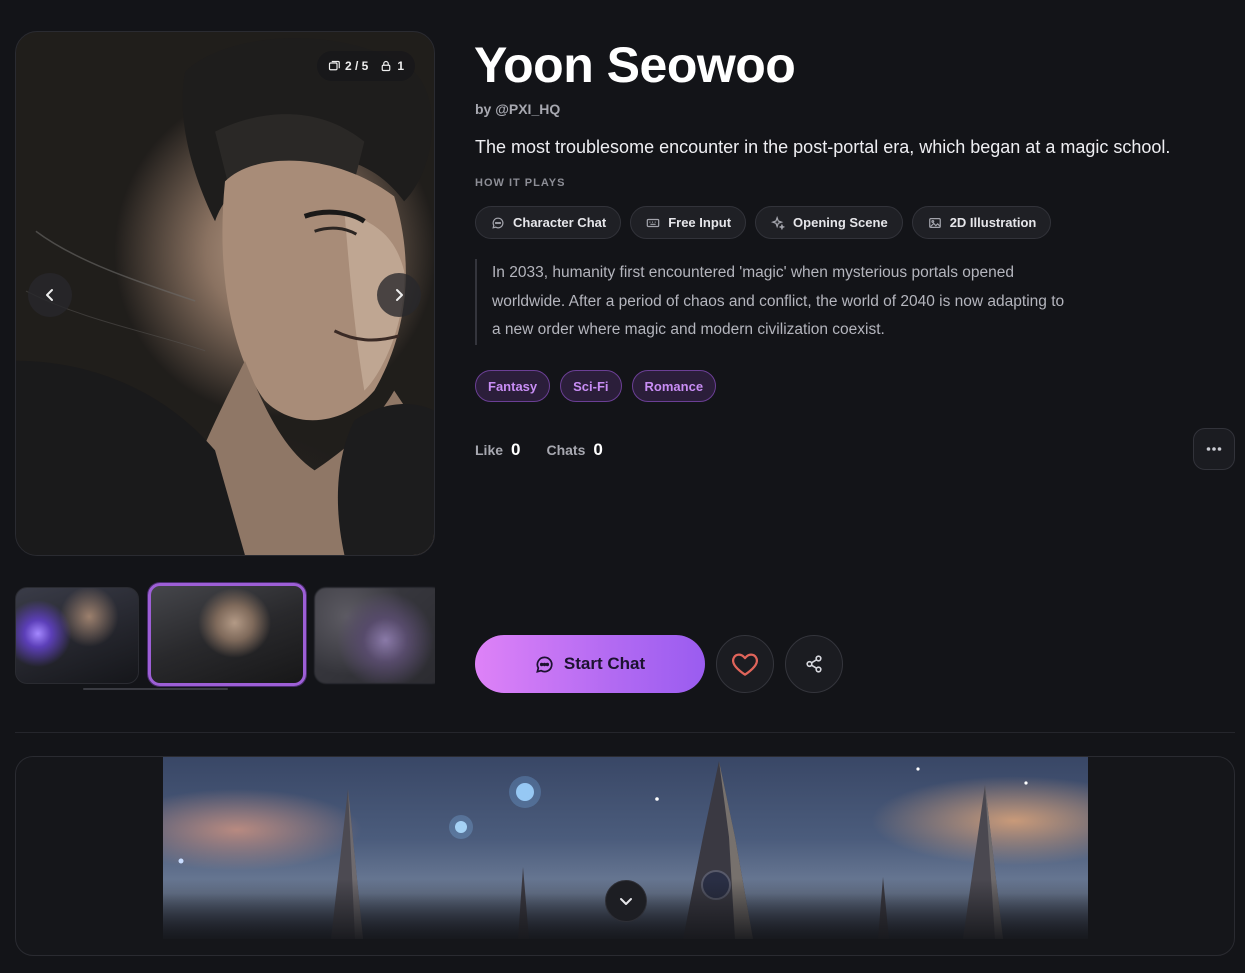  I want to click on next-image-button, so click(399, 295).